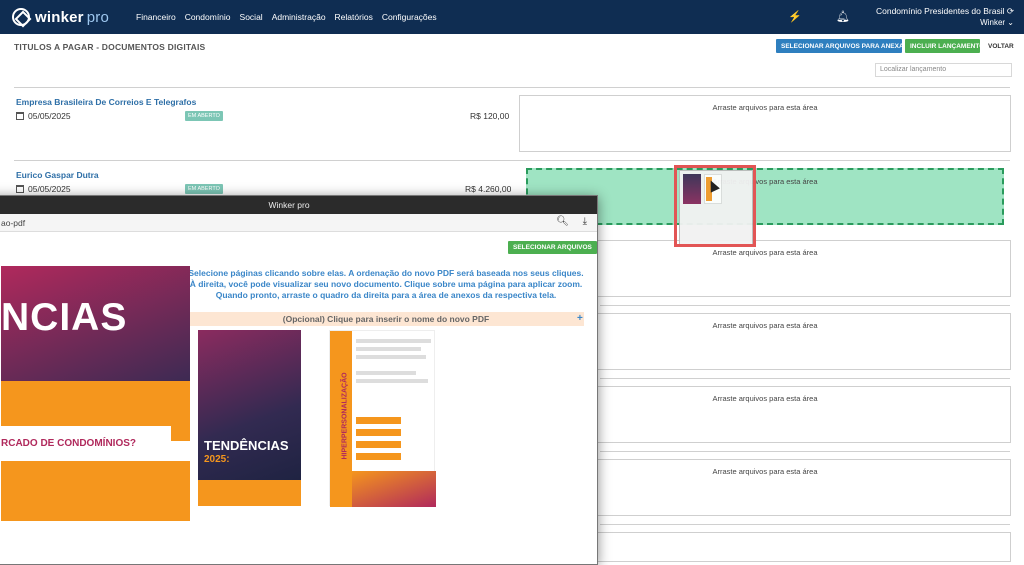 The image size is (1024, 565). Describe the element at coordinates (795, 17) in the screenshot. I see `bolt-icon: ⚡` at that location.